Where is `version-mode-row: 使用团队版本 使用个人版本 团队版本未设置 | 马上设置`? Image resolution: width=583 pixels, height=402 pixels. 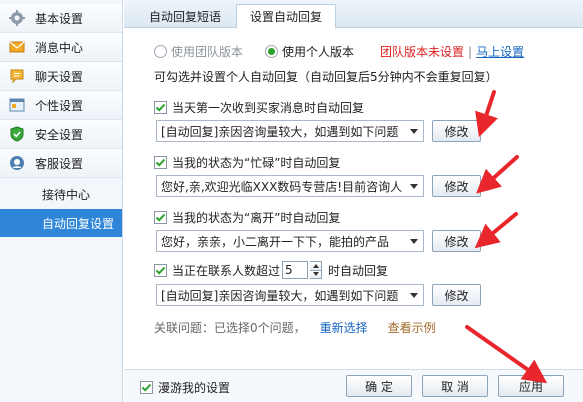
version-mode-row: 使用团队版本 使用个人版本 团队版本未设置 | 马上设置 is located at coordinates (339, 51).